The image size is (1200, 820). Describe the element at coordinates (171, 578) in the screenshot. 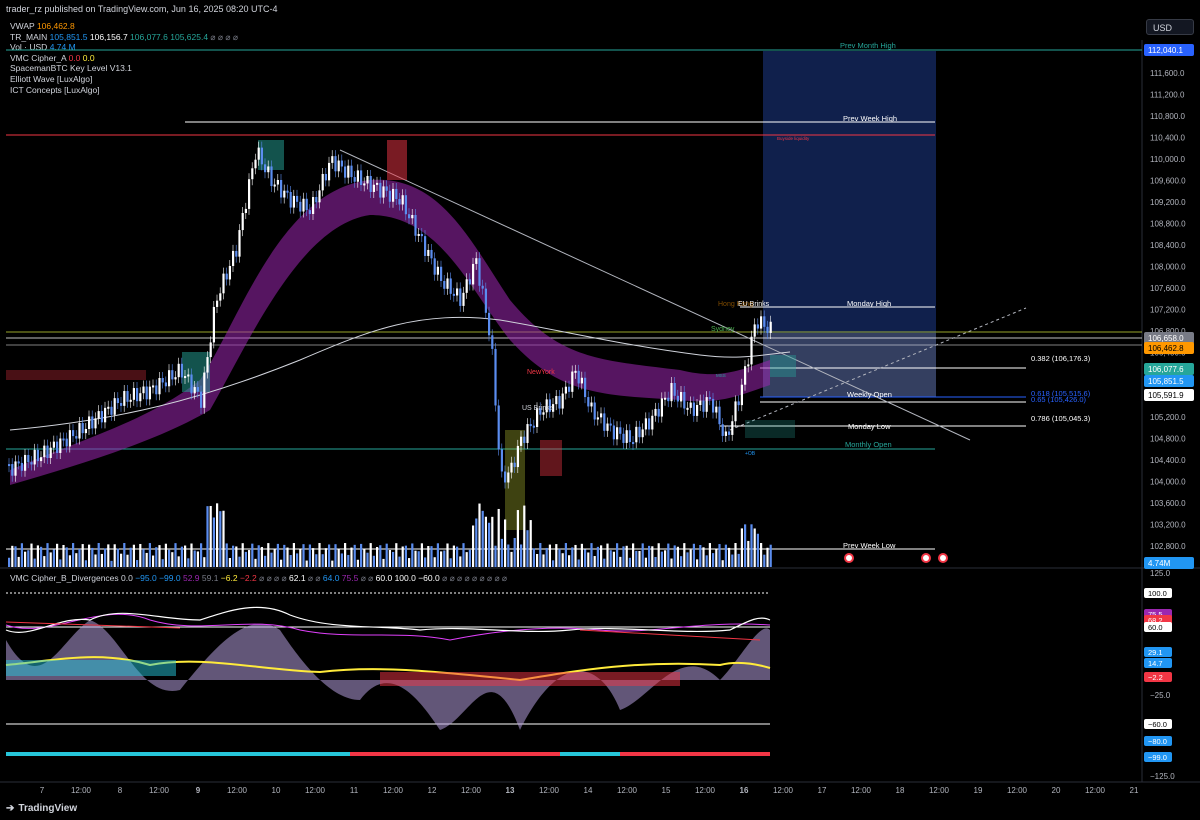

I see `vmcb-legend-value: −99.0` at that location.